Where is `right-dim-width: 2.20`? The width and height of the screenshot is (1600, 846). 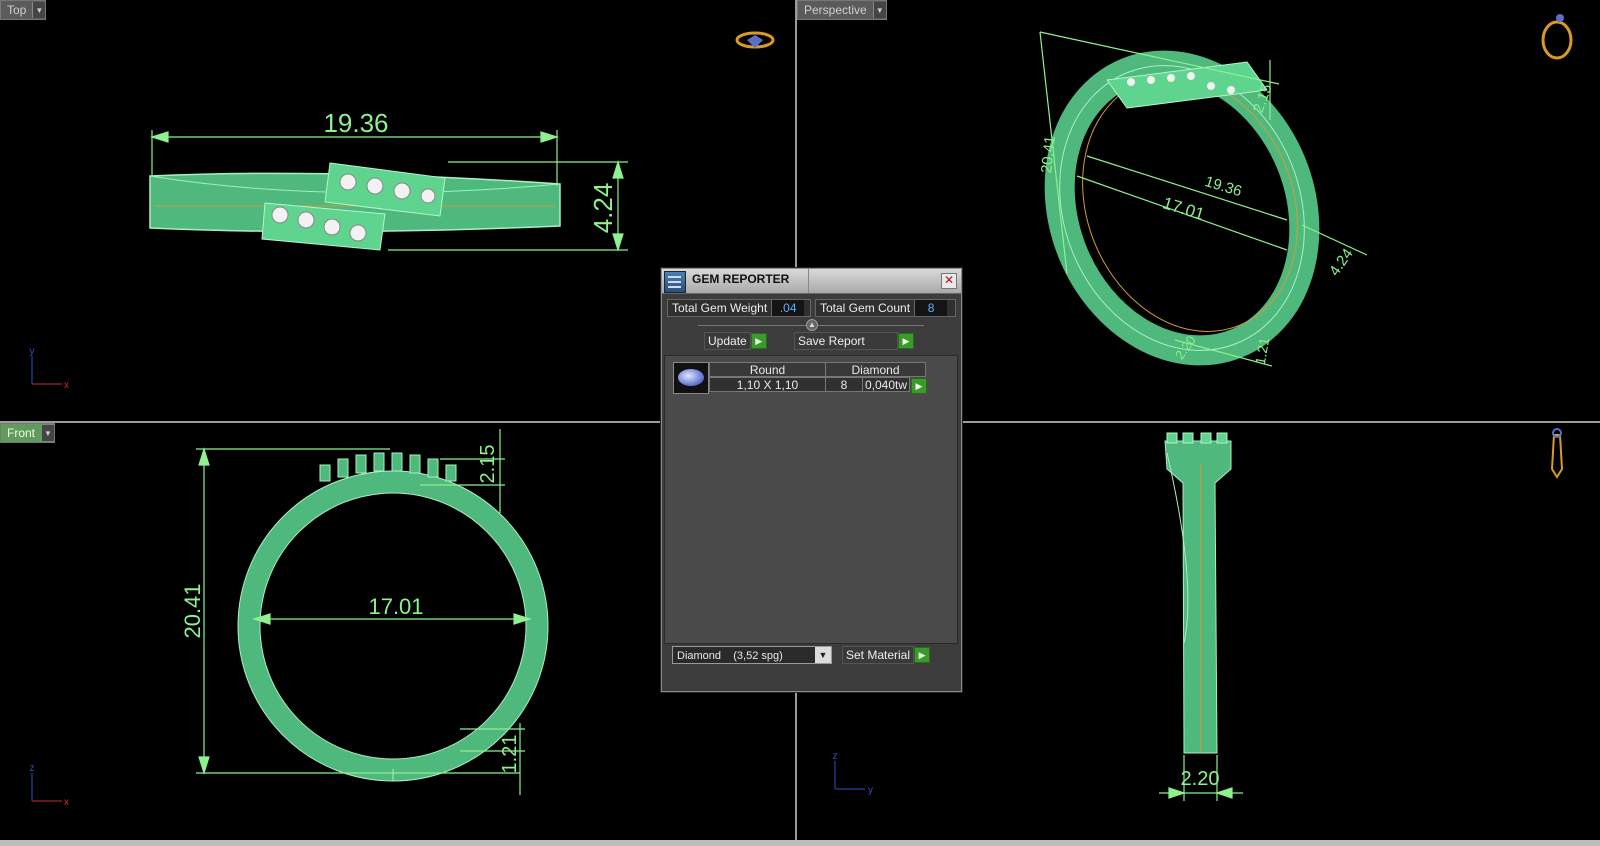 right-dim-width: 2.20 is located at coordinates (1200, 779).